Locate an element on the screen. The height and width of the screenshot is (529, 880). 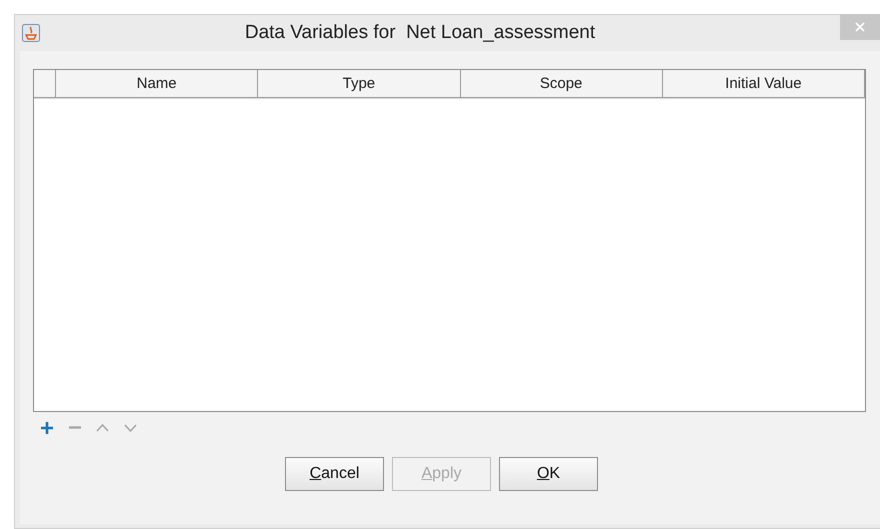
chevron-down-icon is located at coordinates (130, 428).